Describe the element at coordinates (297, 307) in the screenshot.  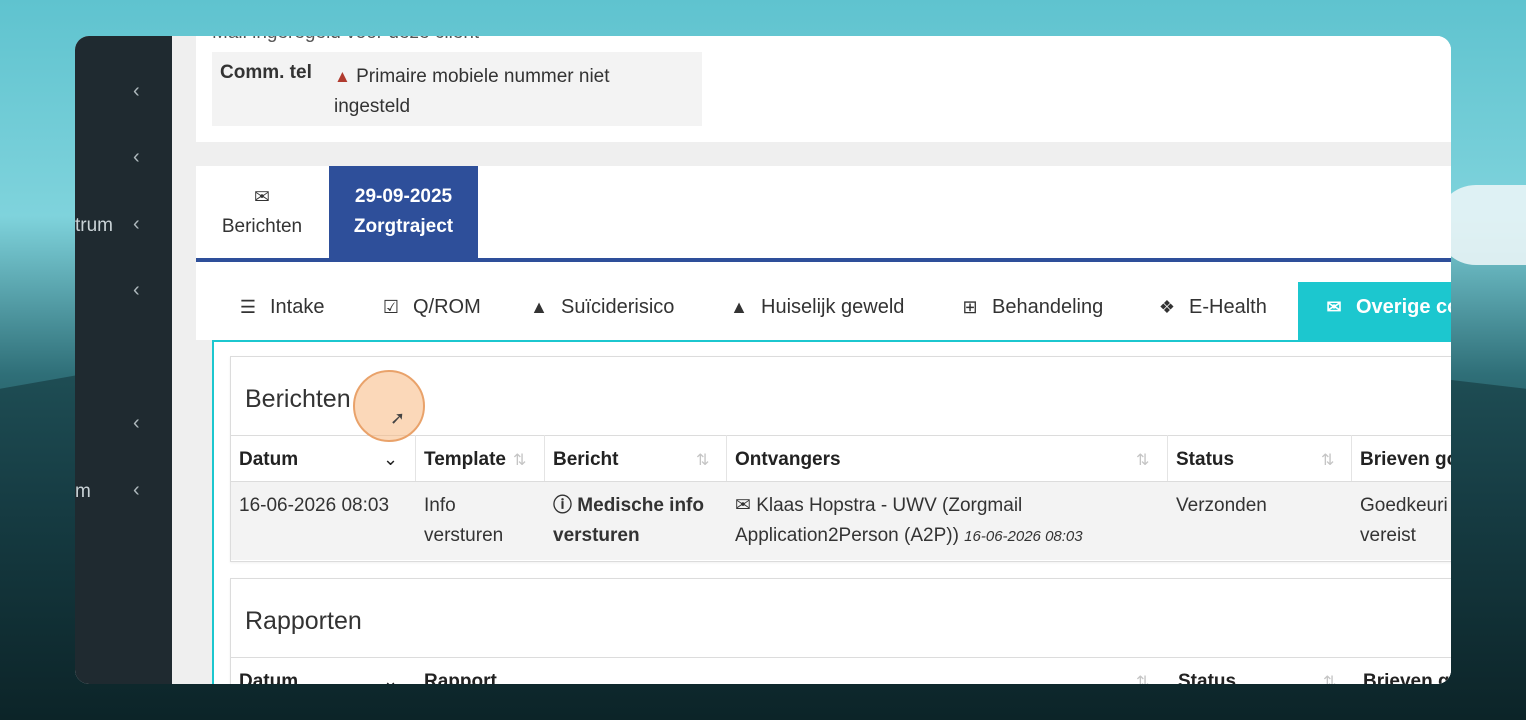
I see `subtab-label: Intake` at that location.